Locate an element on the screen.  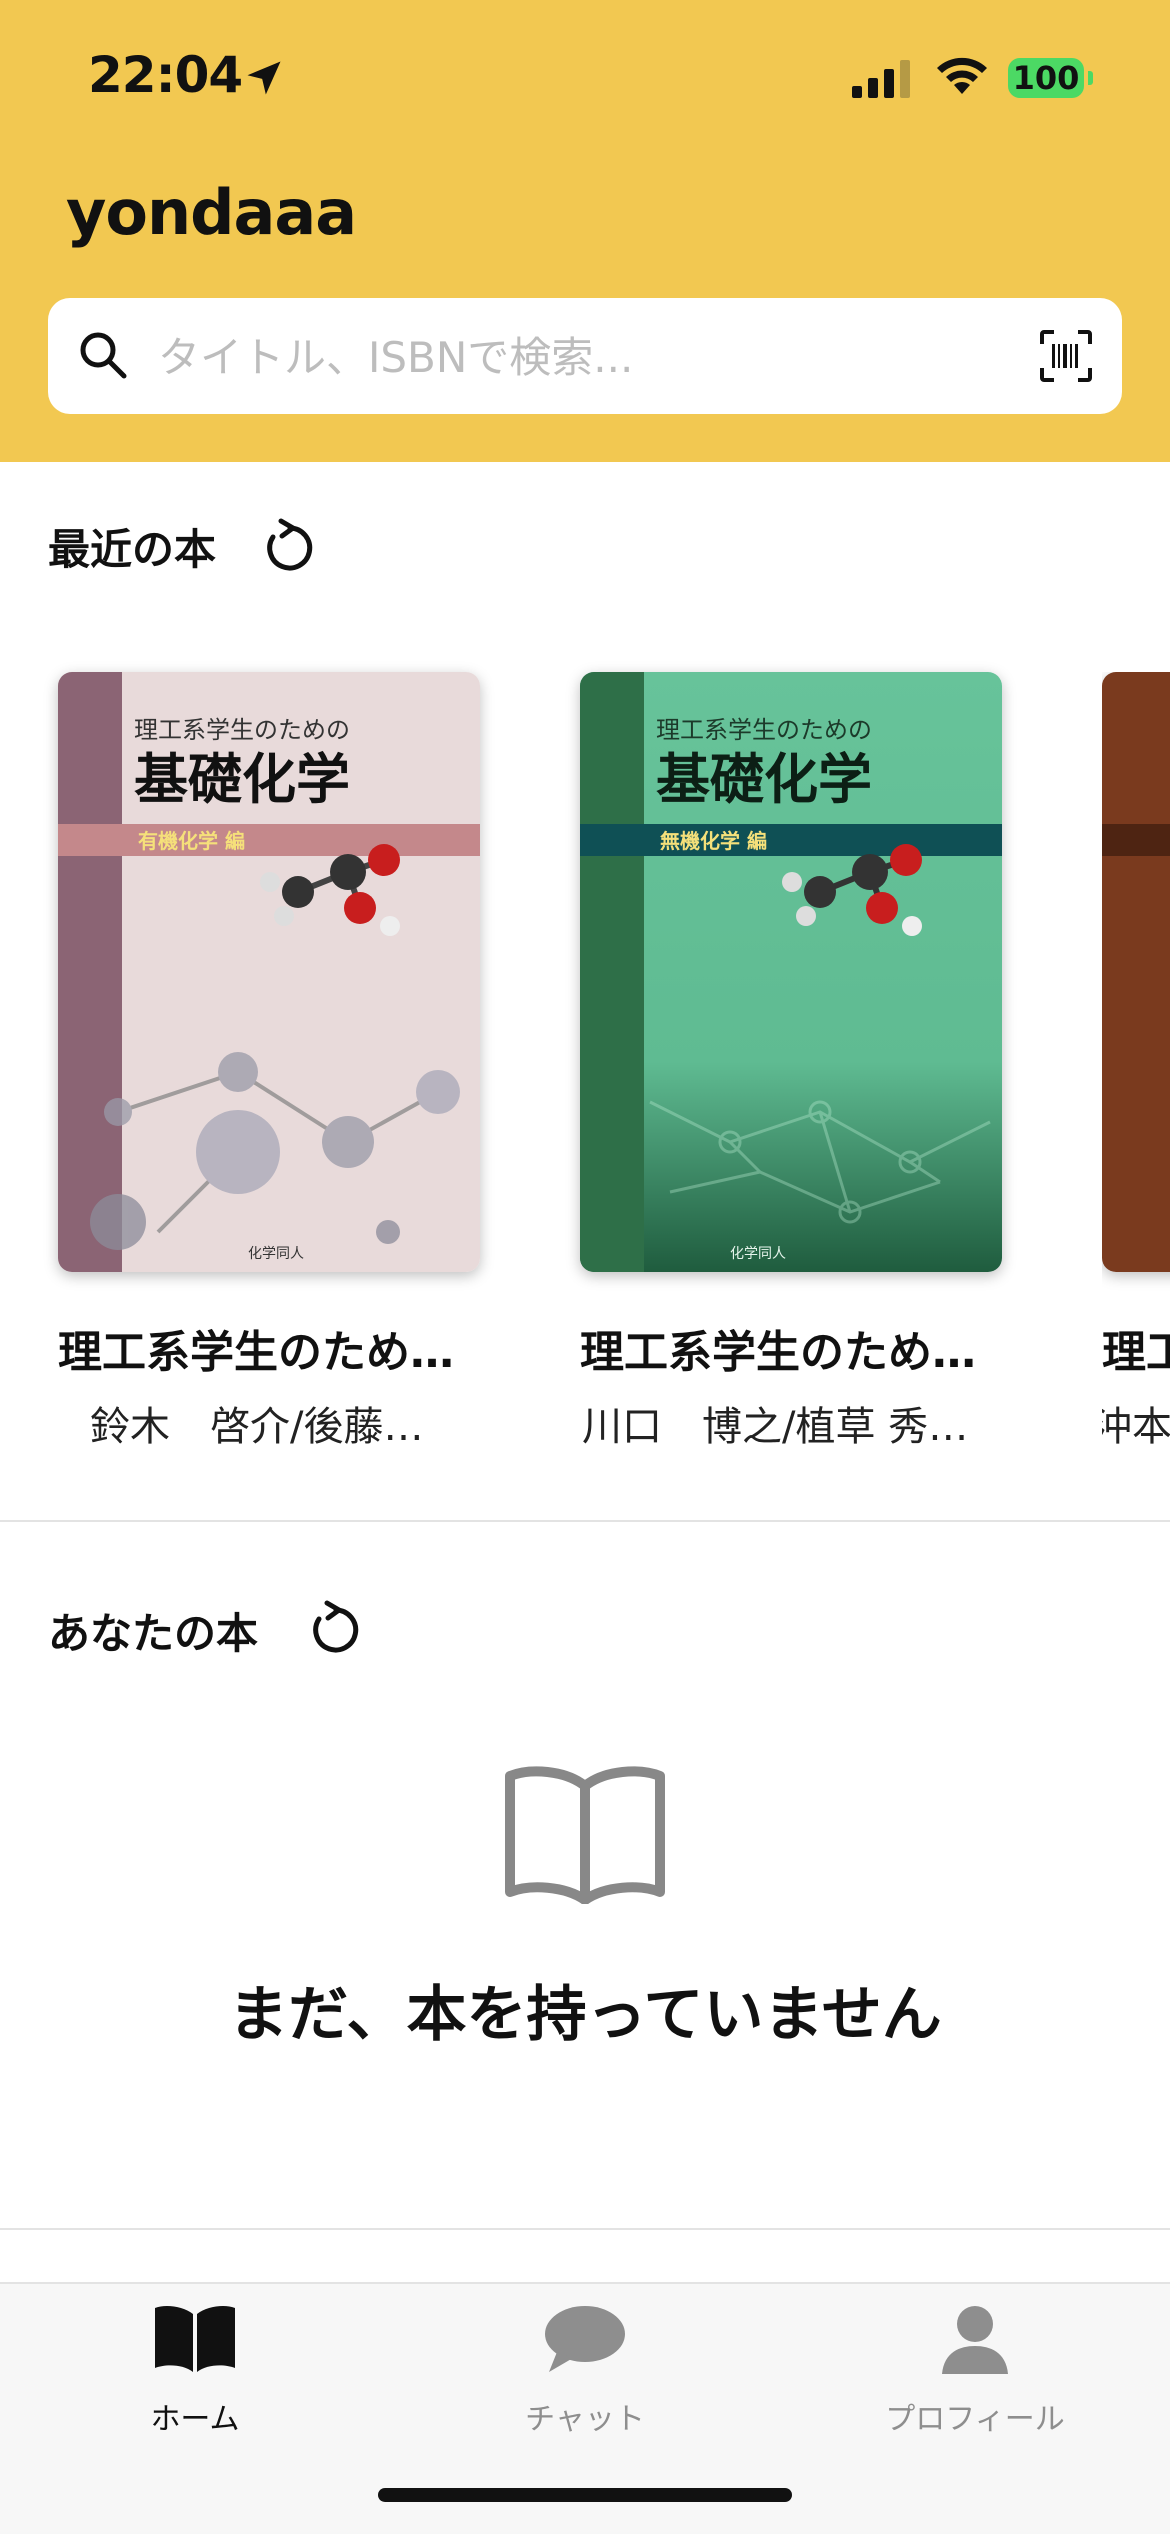
book-cover is located at coordinates (1136, 972).